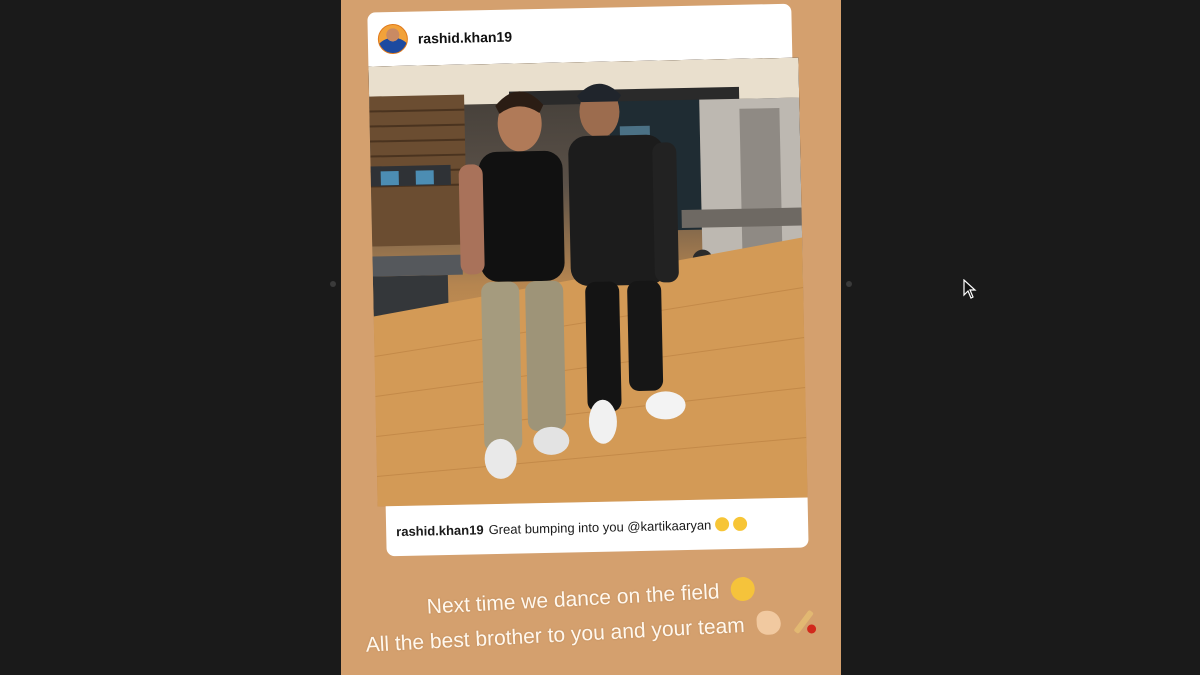 The image size is (1200, 675). What do you see at coordinates (740, 524) in the screenshot?
I see `hugging-face-icon` at bounding box center [740, 524].